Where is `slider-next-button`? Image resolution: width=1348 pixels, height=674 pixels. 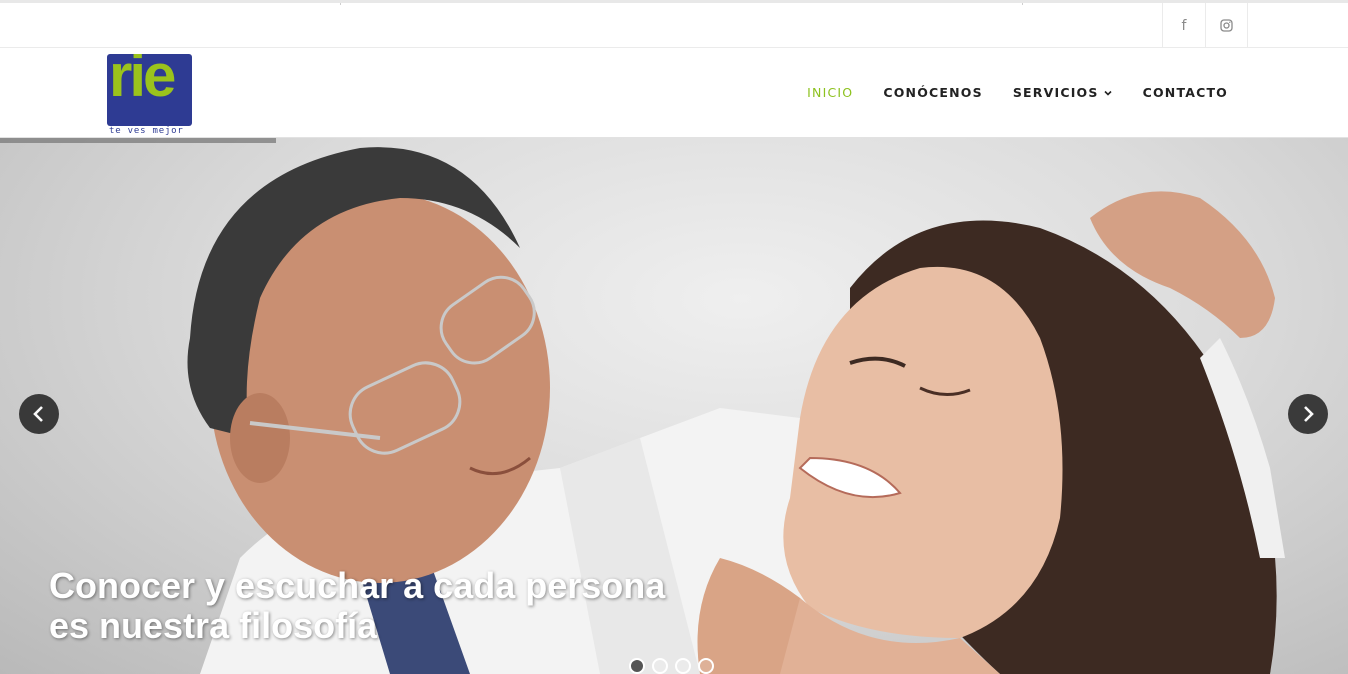
slider-next-button is located at coordinates (1308, 414).